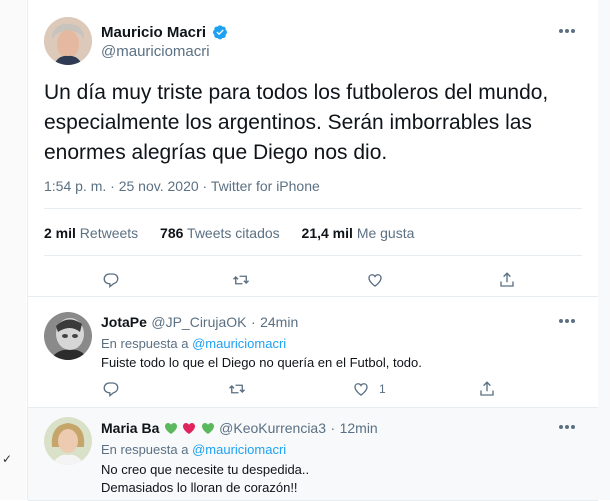  What do you see at coordinates (382, 389) in the screenshot?
I see `like-count: 1` at bounding box center [382, 389].